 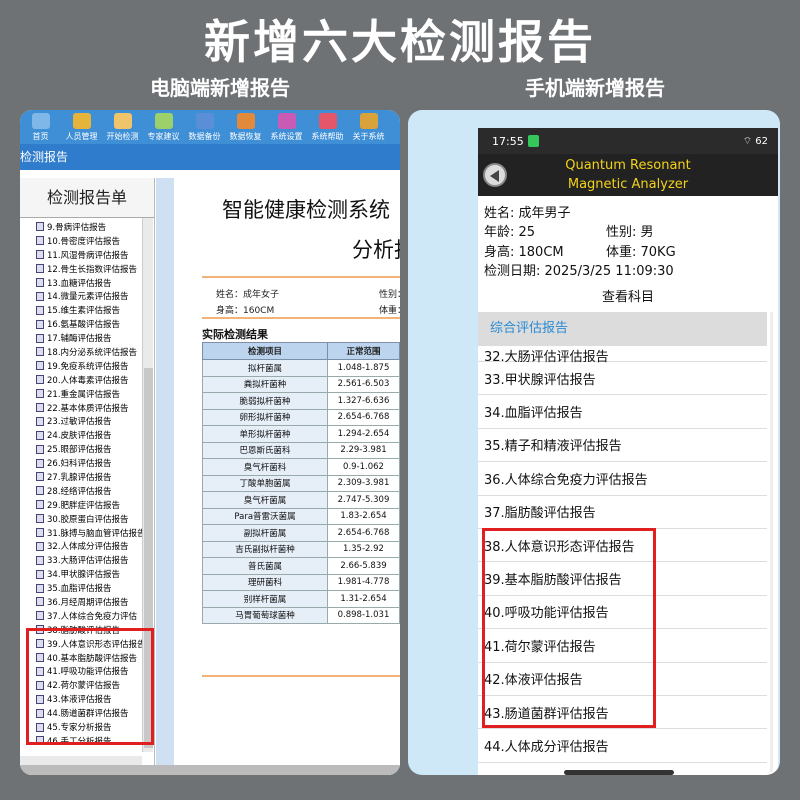 I want to click on table-cell: 1.981-4.778, so click(x=363, y=582).